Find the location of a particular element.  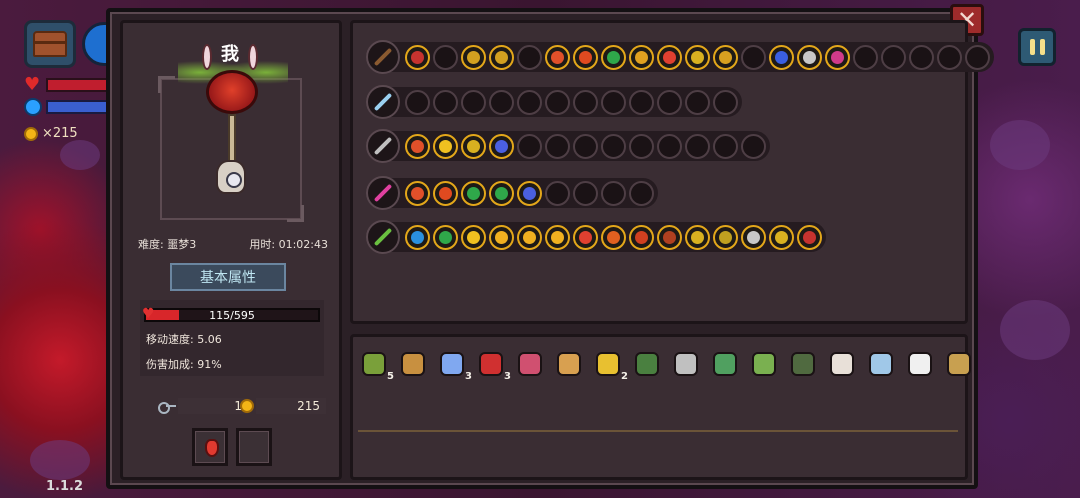

herb-item is located at coordinates (764, 364).